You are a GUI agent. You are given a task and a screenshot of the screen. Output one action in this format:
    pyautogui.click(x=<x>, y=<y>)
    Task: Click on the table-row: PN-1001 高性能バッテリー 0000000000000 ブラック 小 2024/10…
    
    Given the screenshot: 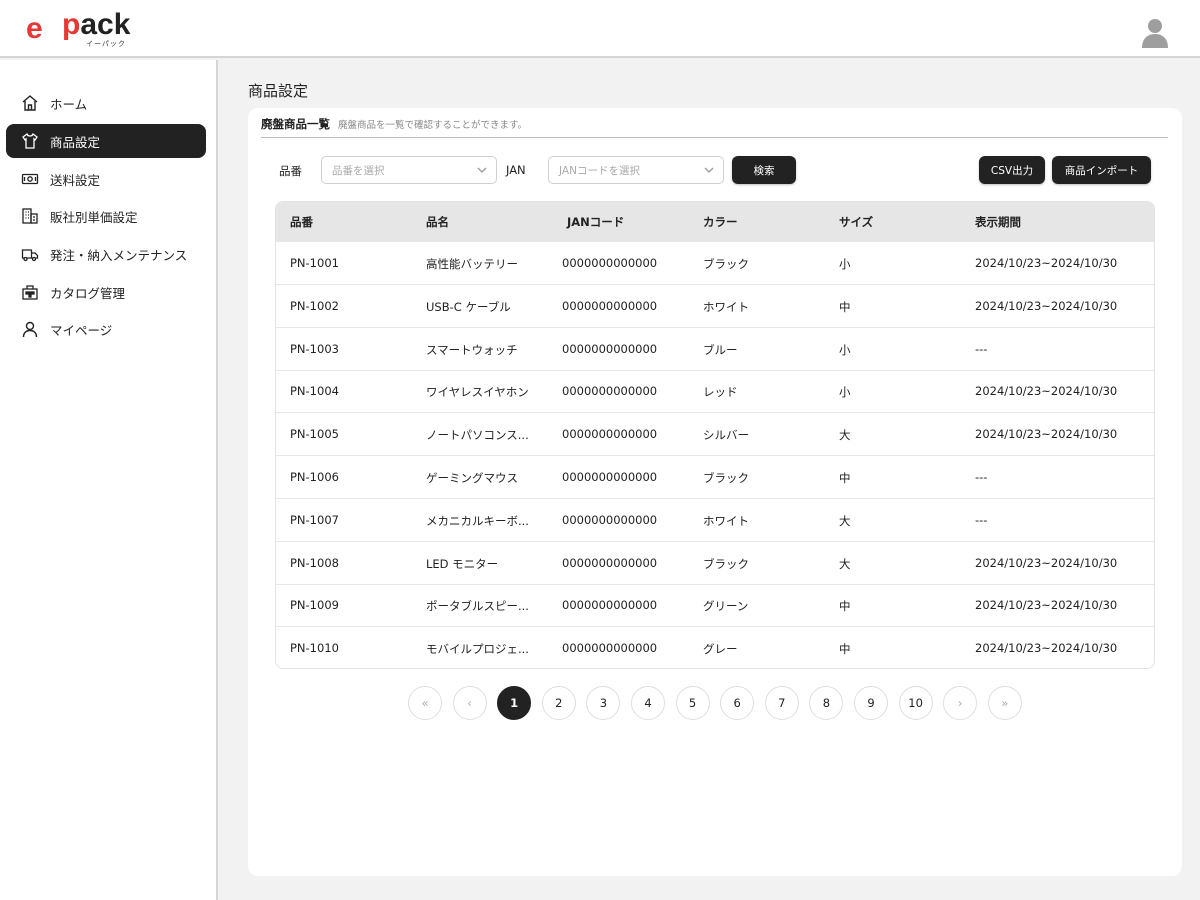 What is the action you would take?
    pyautogui.click(x=715, y=263)
    